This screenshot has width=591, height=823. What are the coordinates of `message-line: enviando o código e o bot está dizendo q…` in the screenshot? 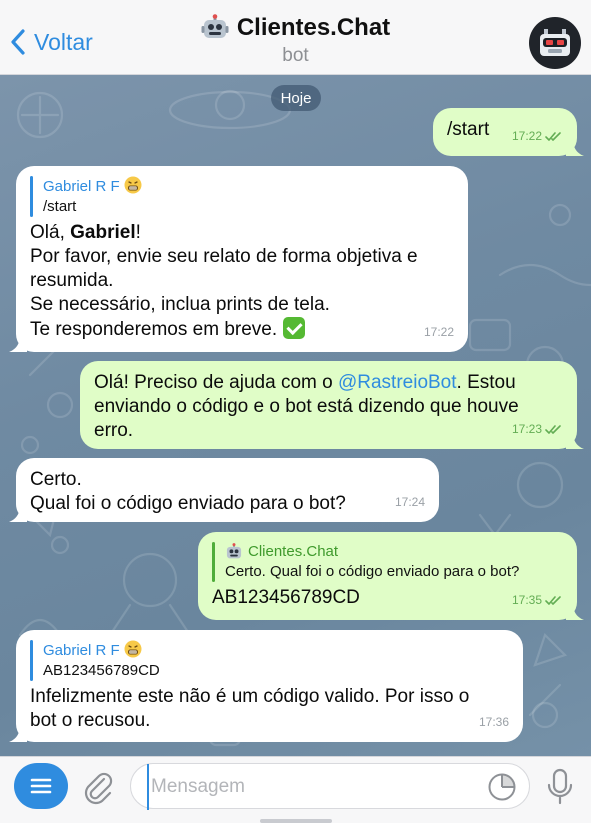 It's located at (306, 406).